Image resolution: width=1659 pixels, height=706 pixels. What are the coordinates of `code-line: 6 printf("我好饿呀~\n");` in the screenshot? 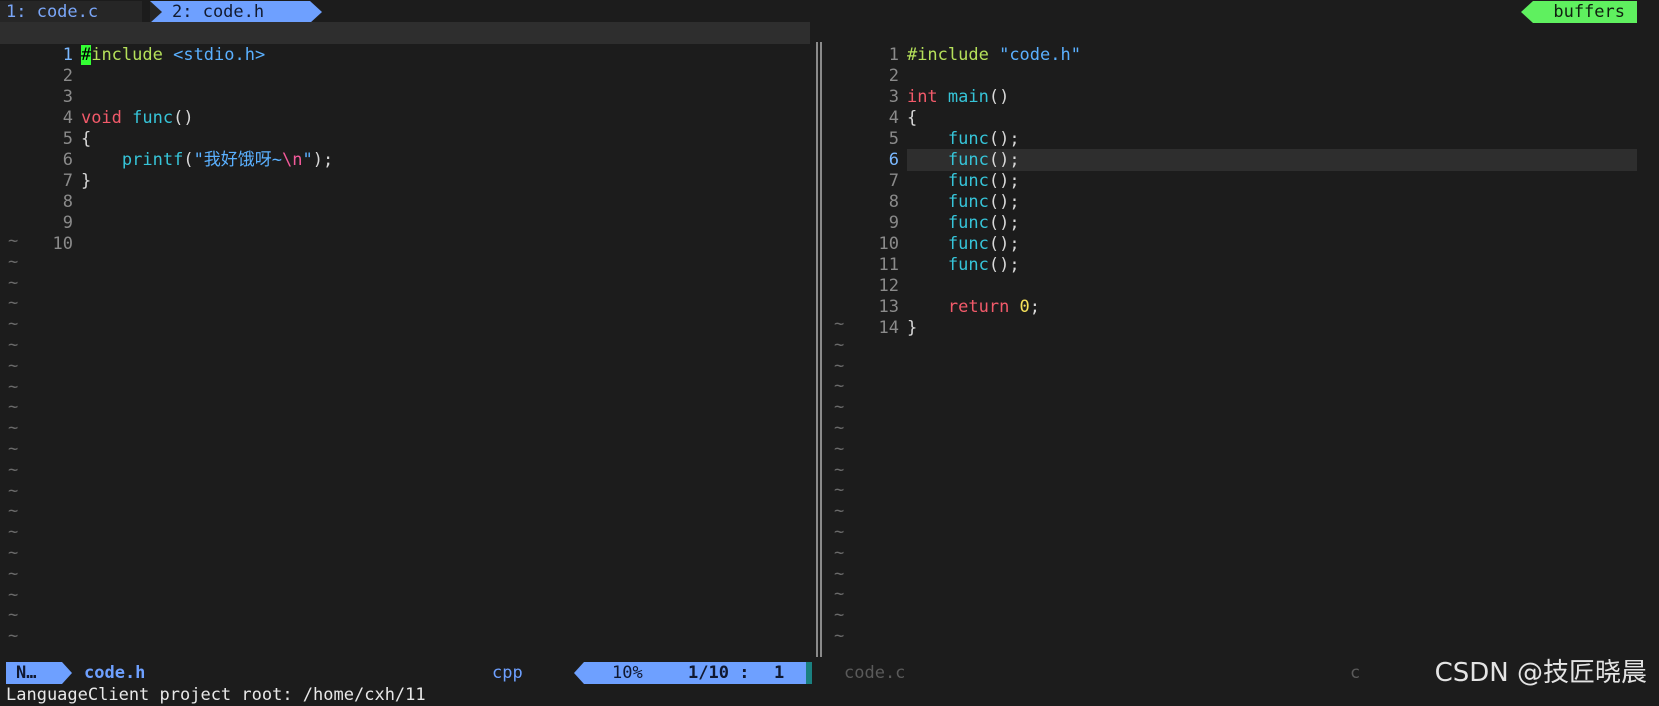 It's located at (405, 148).